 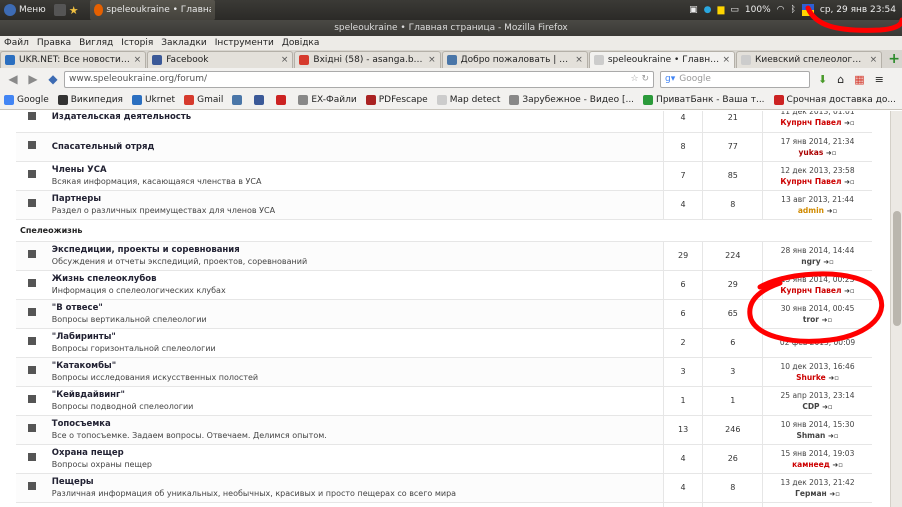 I want to click on new-tab-plus-icon: +, so click(x=894, y=60).